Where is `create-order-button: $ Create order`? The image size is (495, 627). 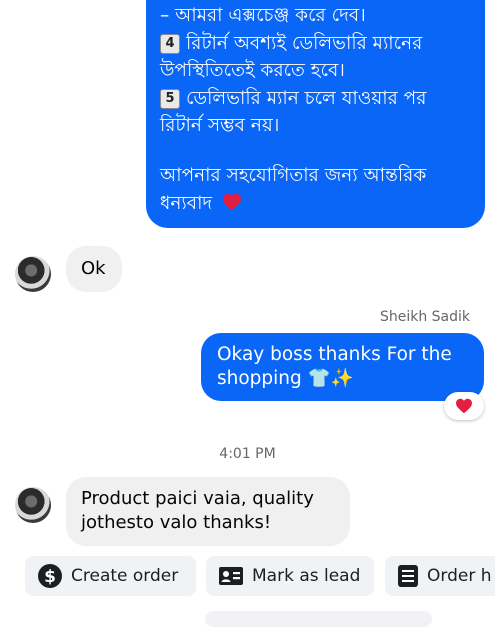 create-order-button: $ Create order is located at coordinates (110, 576).